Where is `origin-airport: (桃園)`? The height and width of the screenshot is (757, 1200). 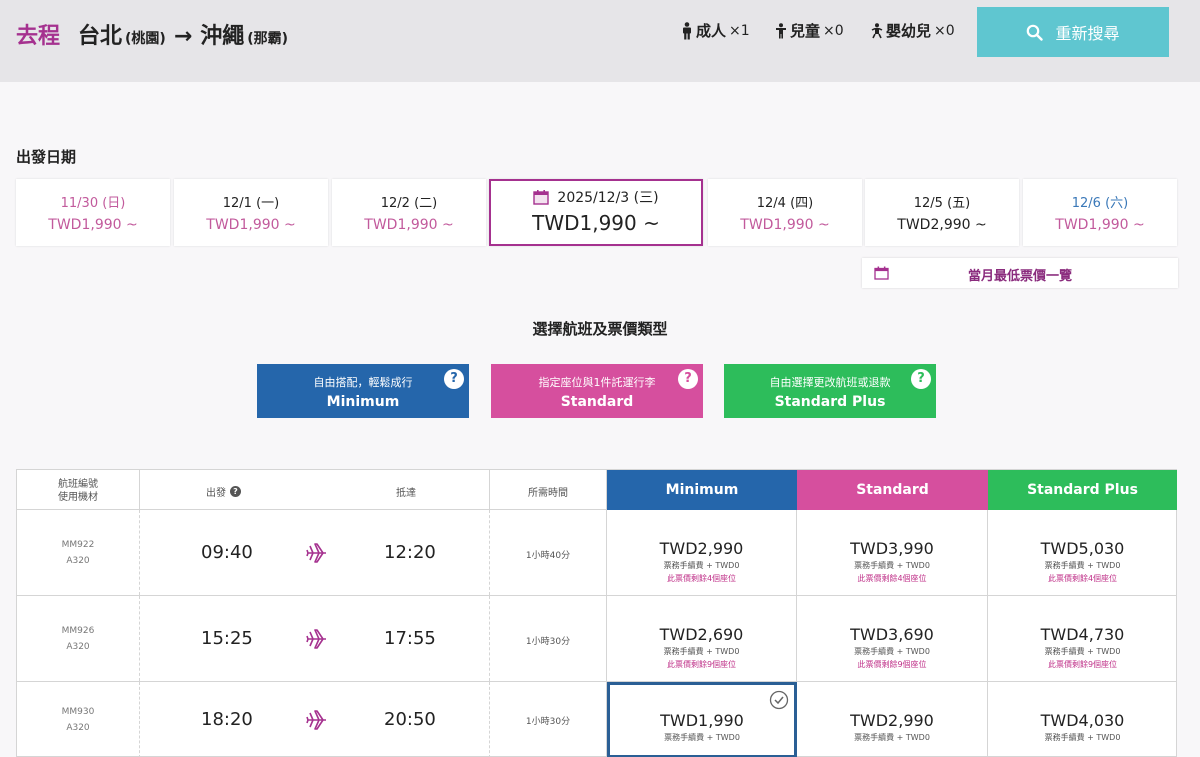 origin-airport: (桃園) is located at coordinates (145, 39).